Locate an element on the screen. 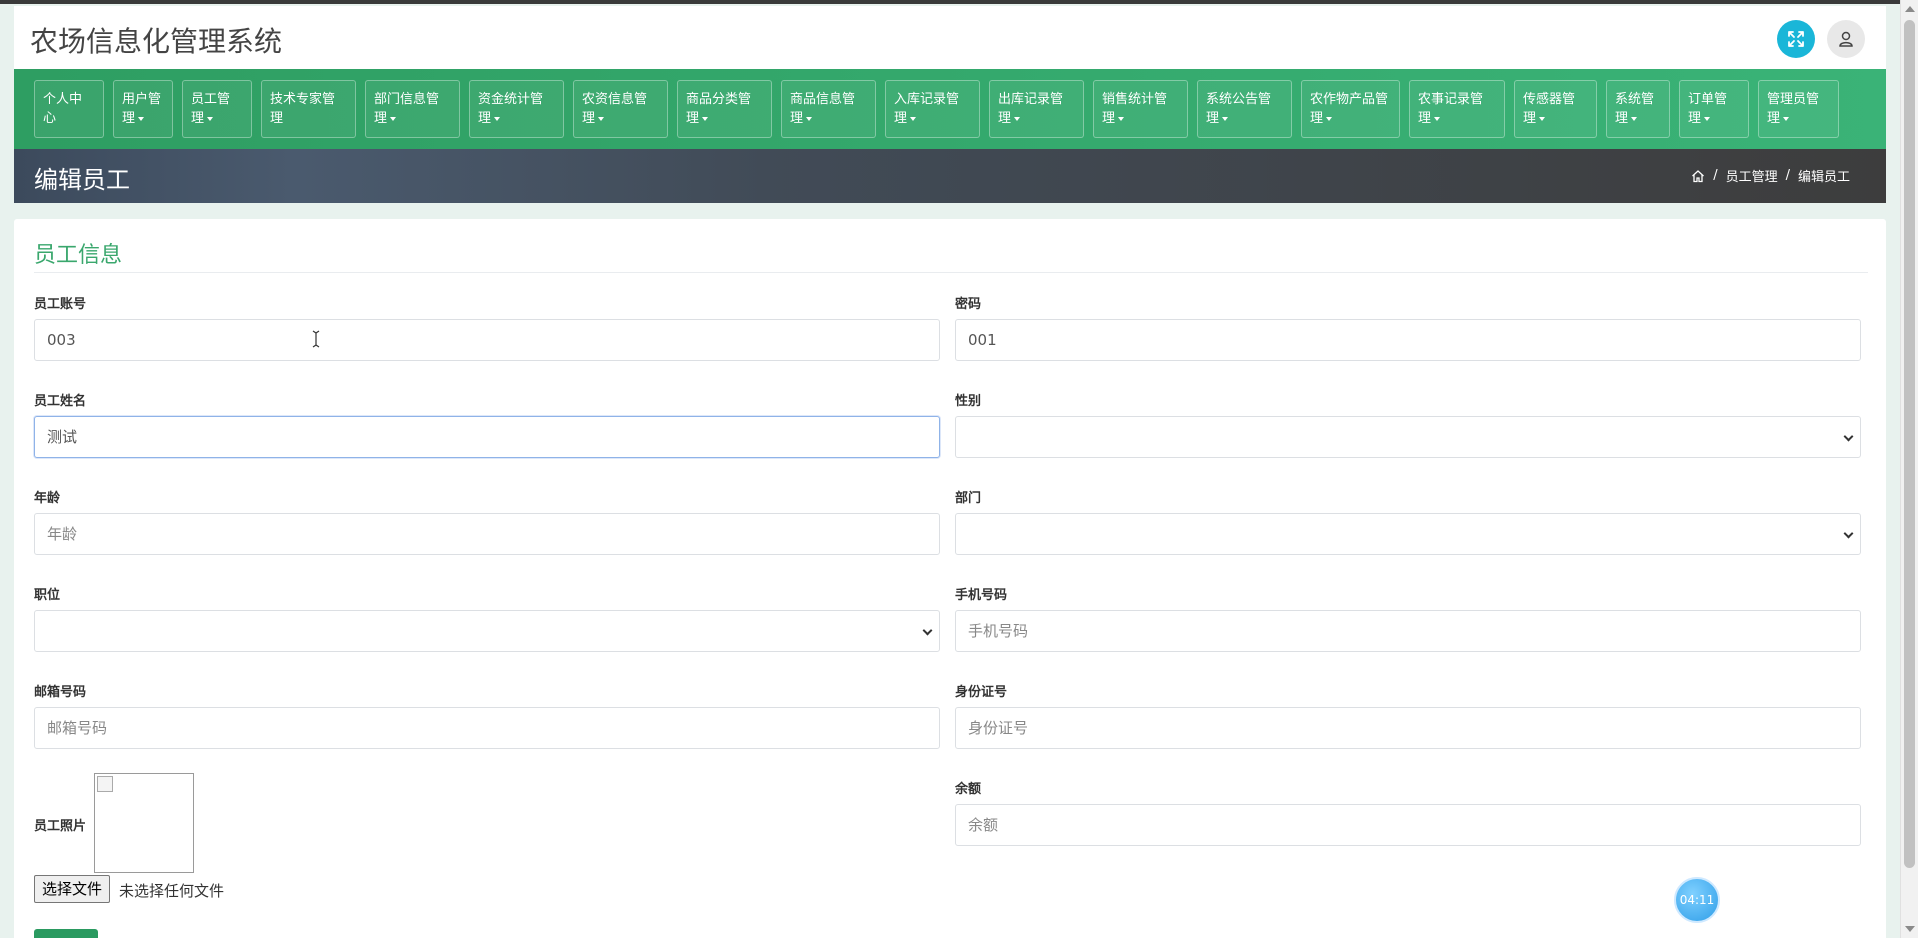  nav-item: 商品分类管理 is located at coordinates (724, 109).